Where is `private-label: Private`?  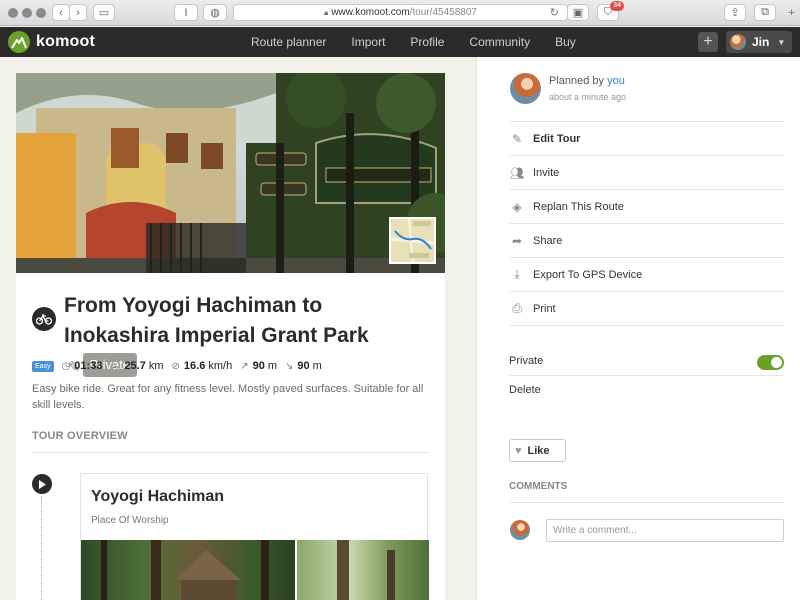
private-label: Private is located at coordinates (526, 361).